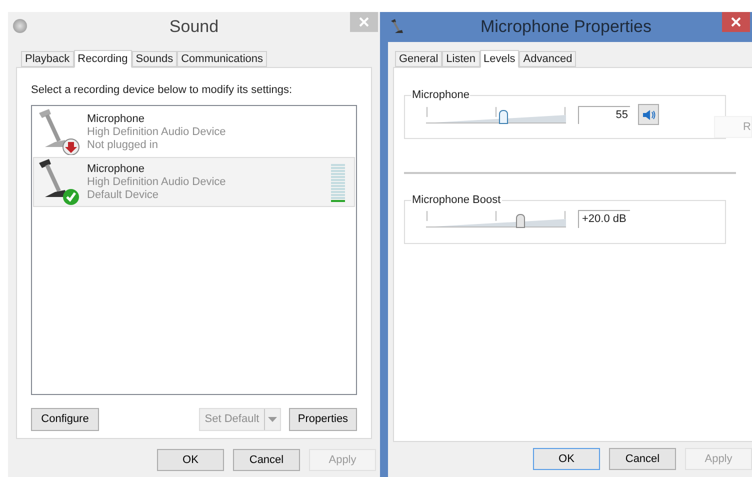 Image resolution: width=752 pixels, height=477 pixels. Describe the element at coordinates (123, 195) in the screenshot. I see `device-status: Default Device` at that location.